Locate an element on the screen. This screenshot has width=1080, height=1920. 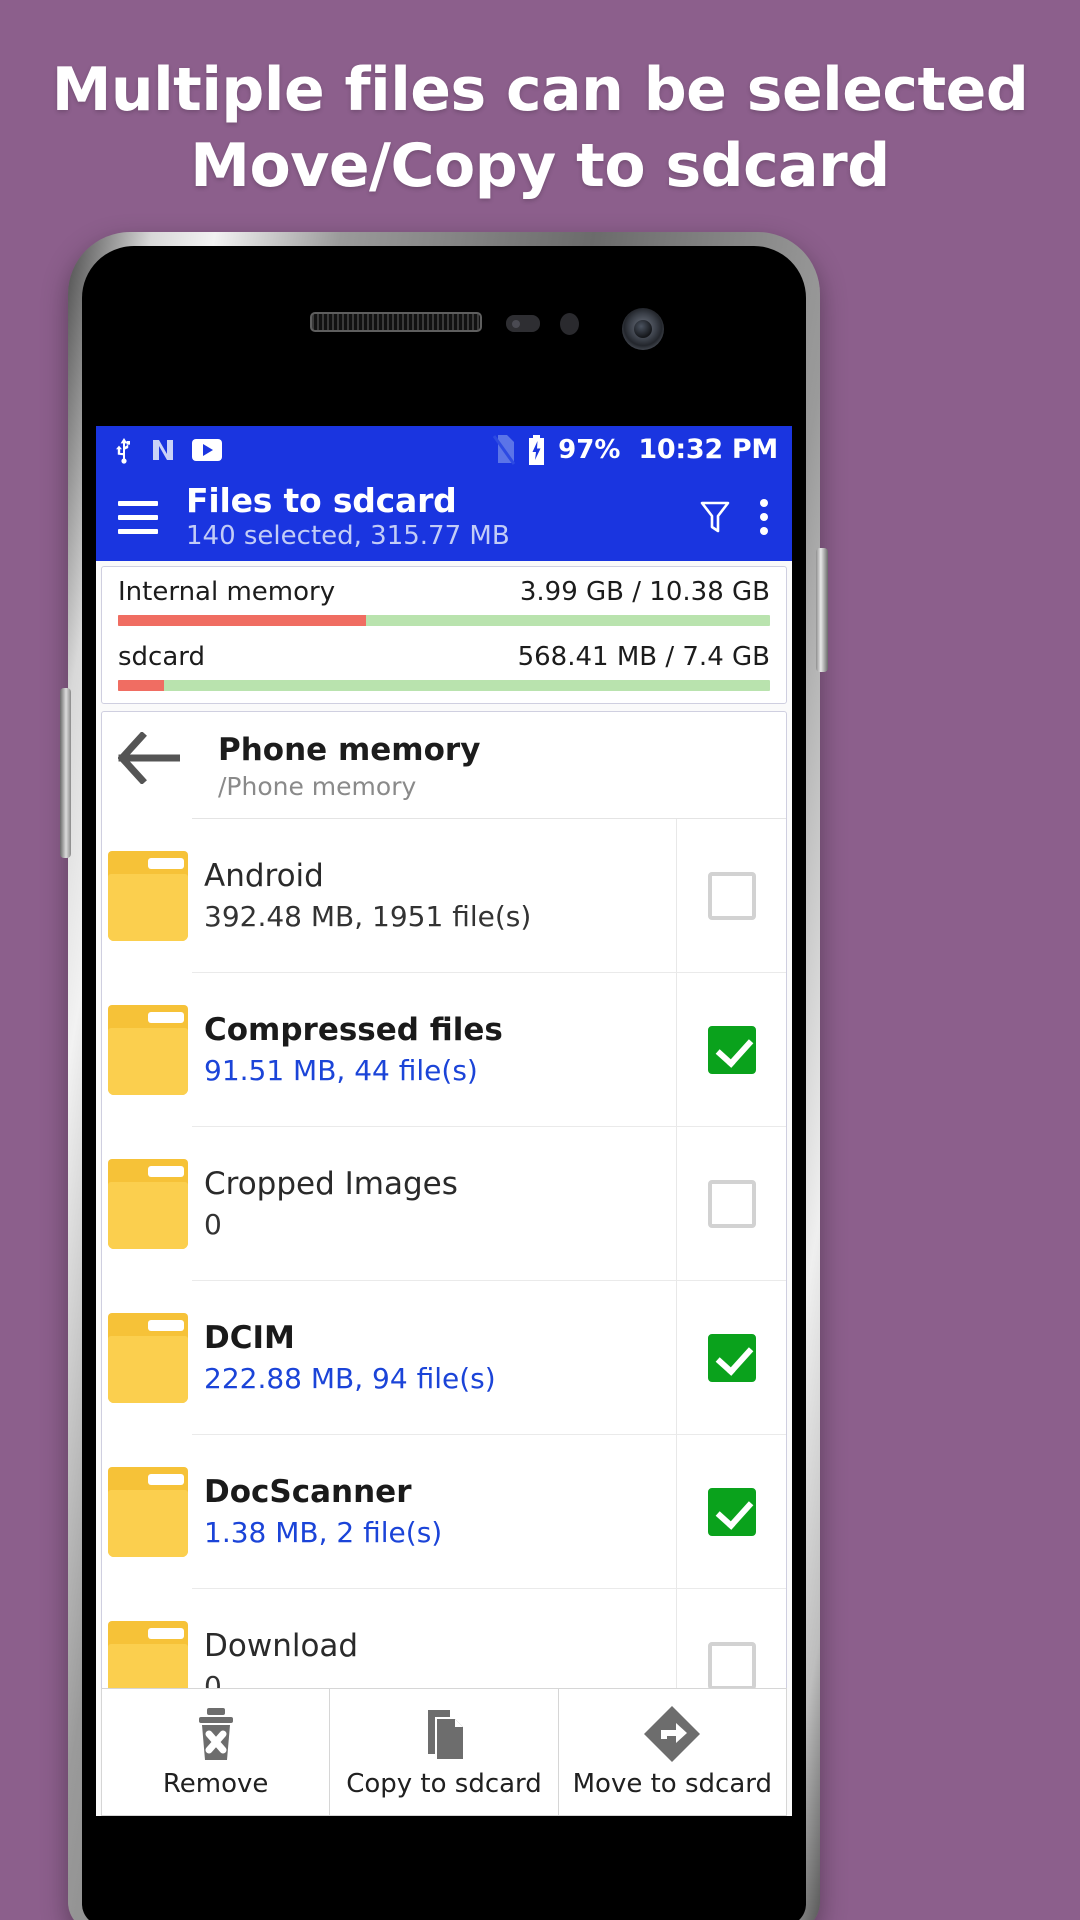
status-bar: 97% 10:32 PM is located at coordinates (444, 449).